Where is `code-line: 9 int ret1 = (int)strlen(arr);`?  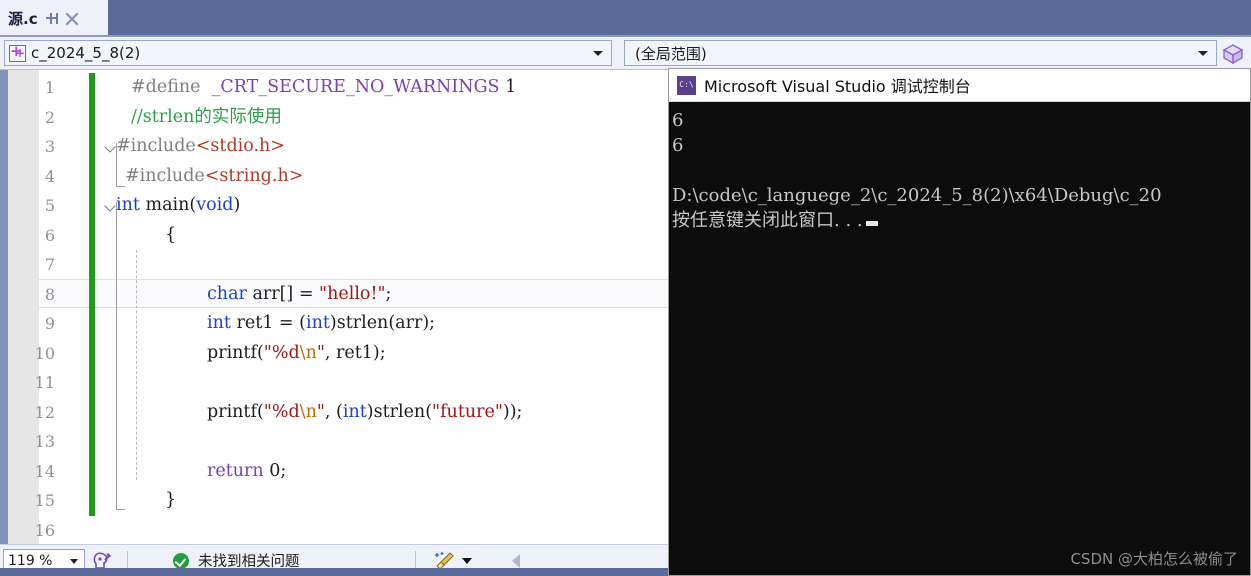
code-line: 9 int ret1 = (int)strlen(arr); is located at coordinates (355, 324).